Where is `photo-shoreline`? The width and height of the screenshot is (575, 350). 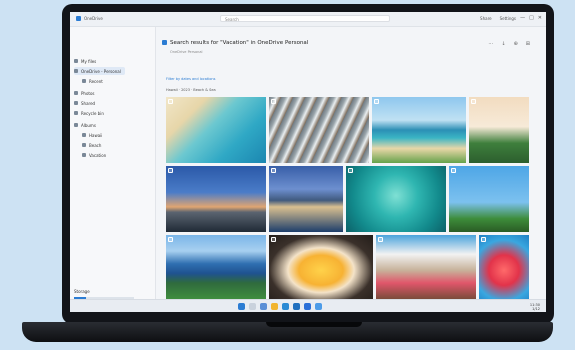
photo-shoreline is located at coordinates (319, 130).